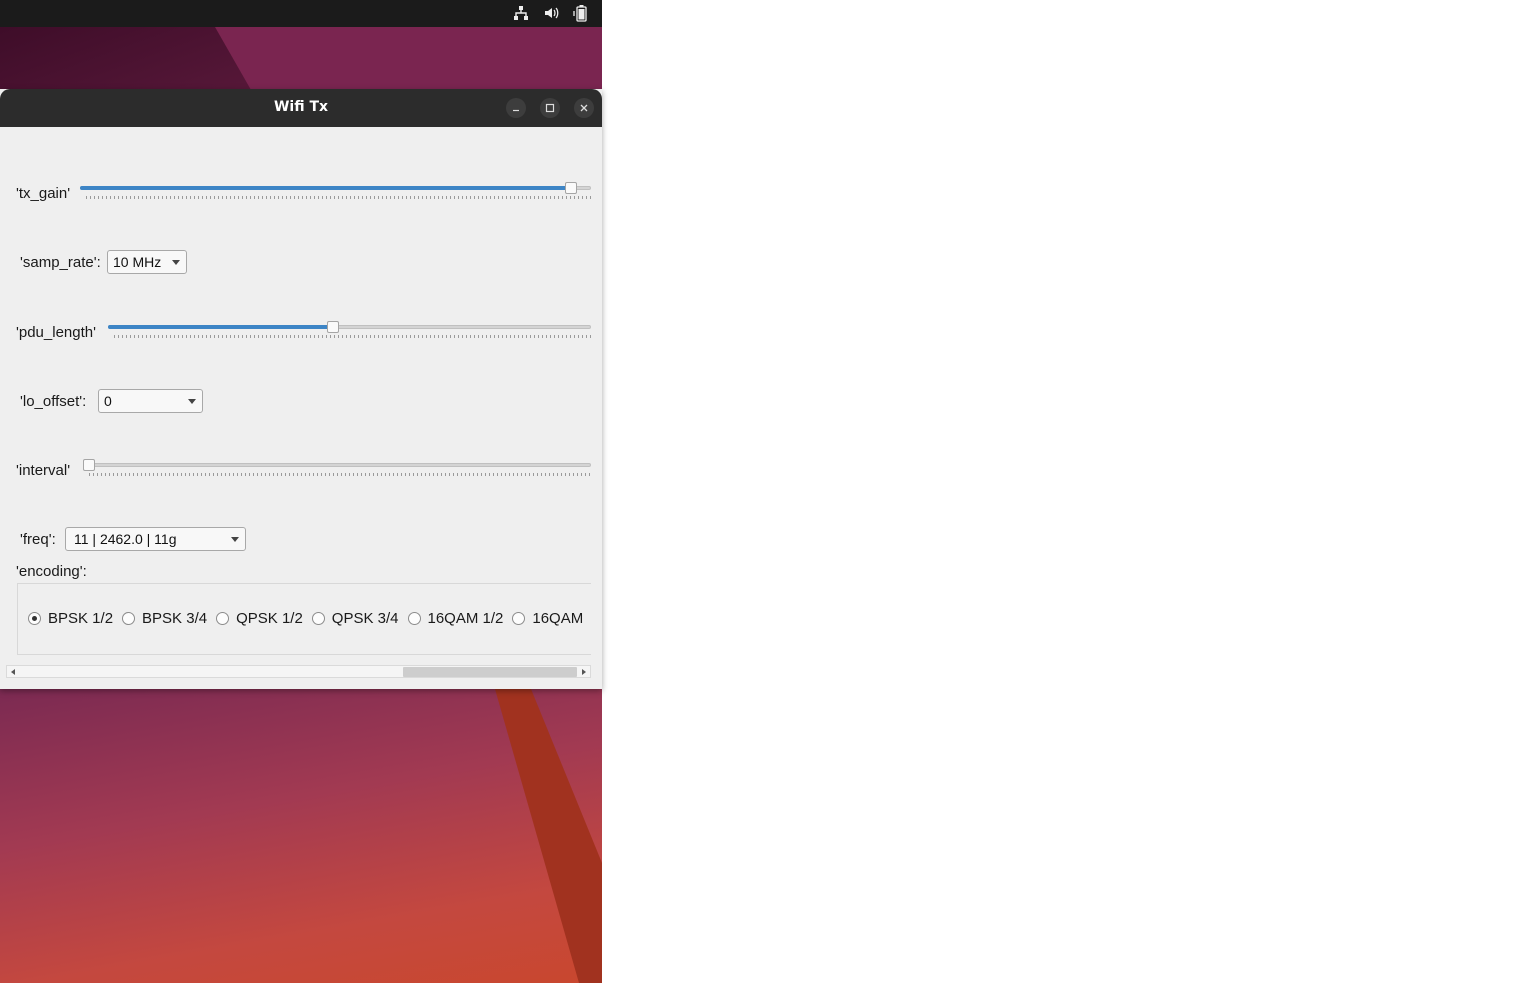 The image size is (1528, 1007). Describe the element at coordinates (558, 618) in the screenshot. I see `radio-label: 16QAM` at that location.